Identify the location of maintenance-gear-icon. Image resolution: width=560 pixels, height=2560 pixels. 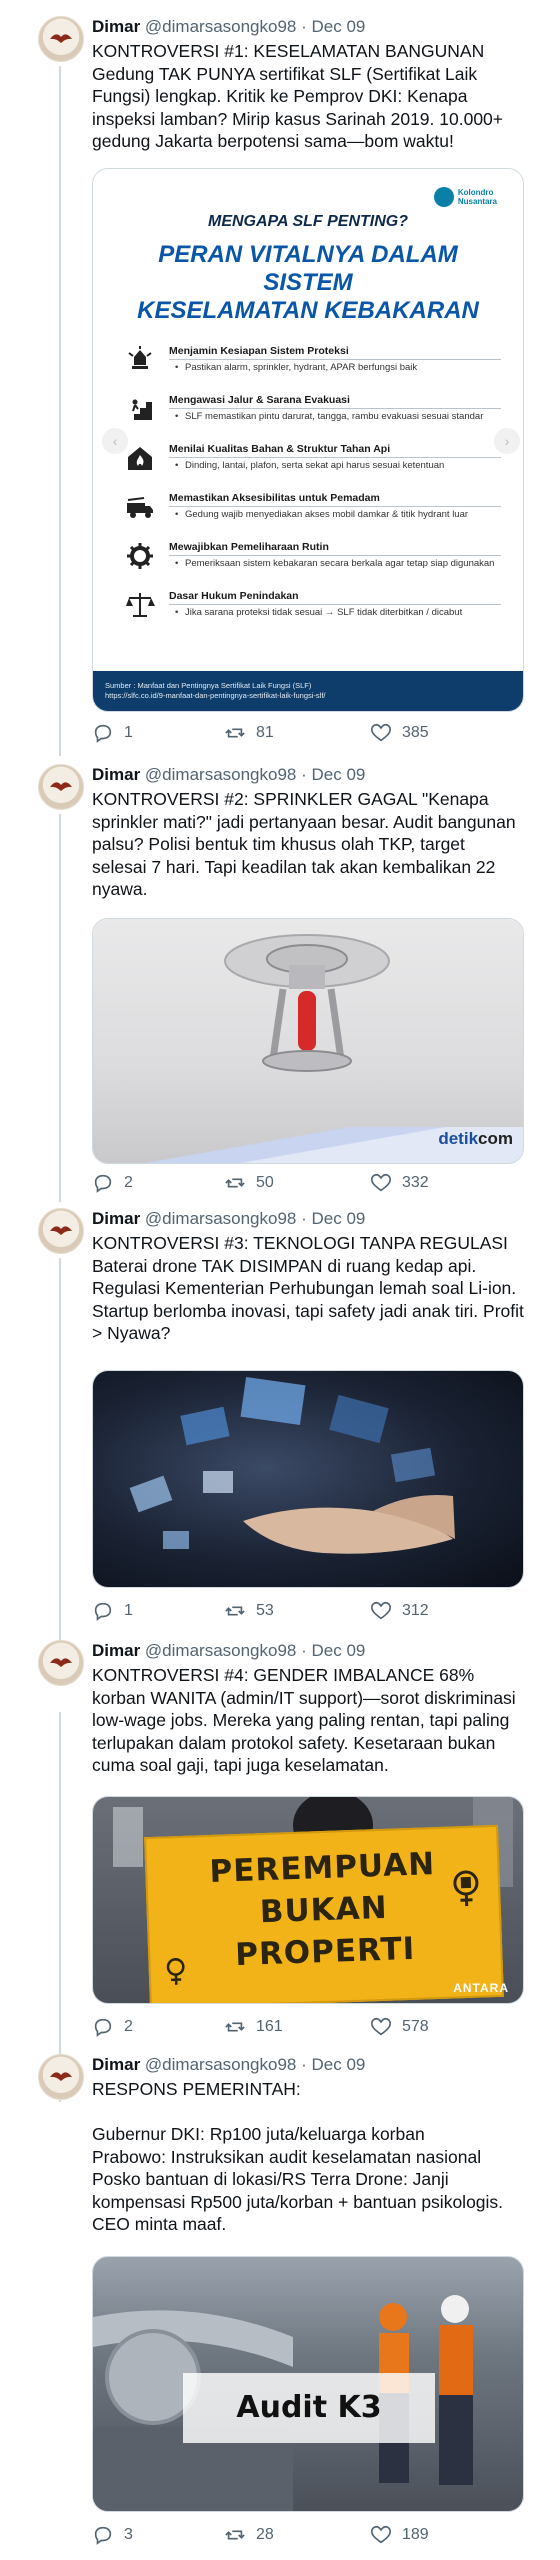
(140, 556).